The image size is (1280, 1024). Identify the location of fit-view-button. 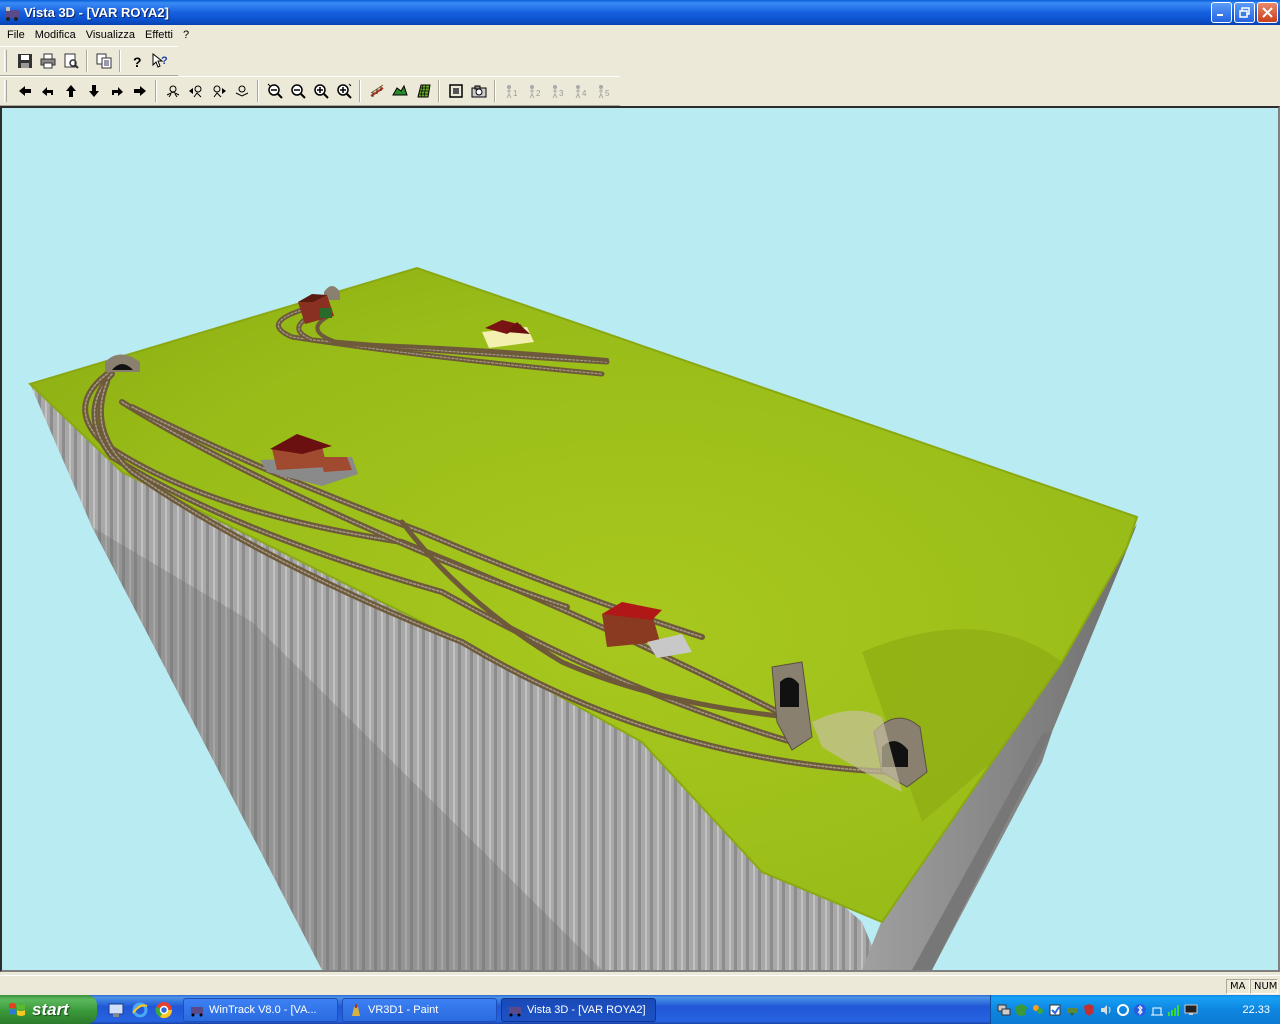
(455, 91).